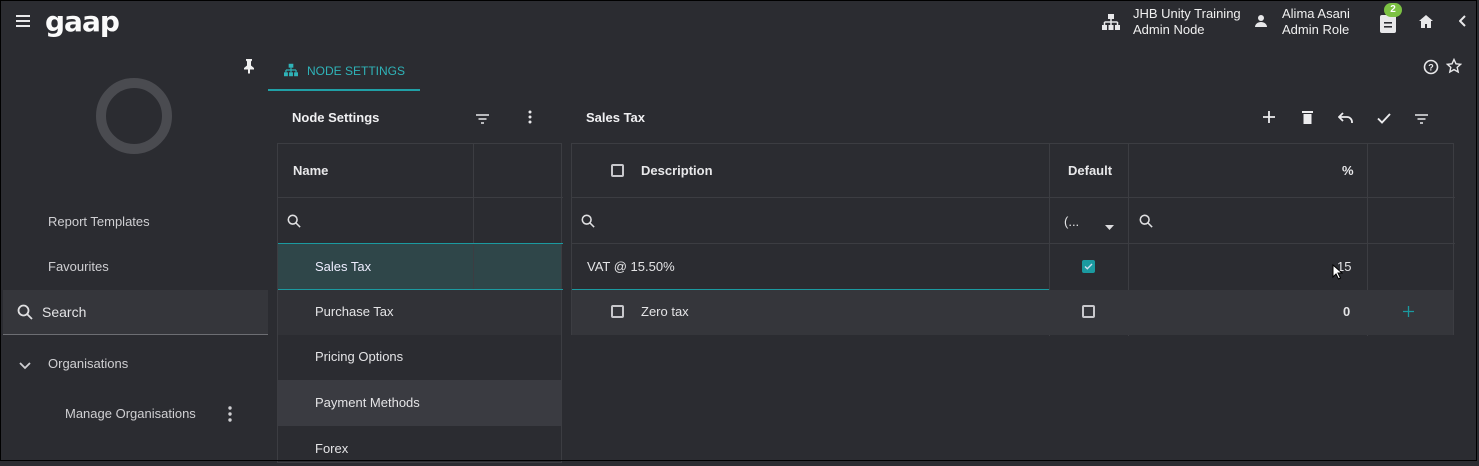  I want to click on row-select-checkbox, so click(617, 311).